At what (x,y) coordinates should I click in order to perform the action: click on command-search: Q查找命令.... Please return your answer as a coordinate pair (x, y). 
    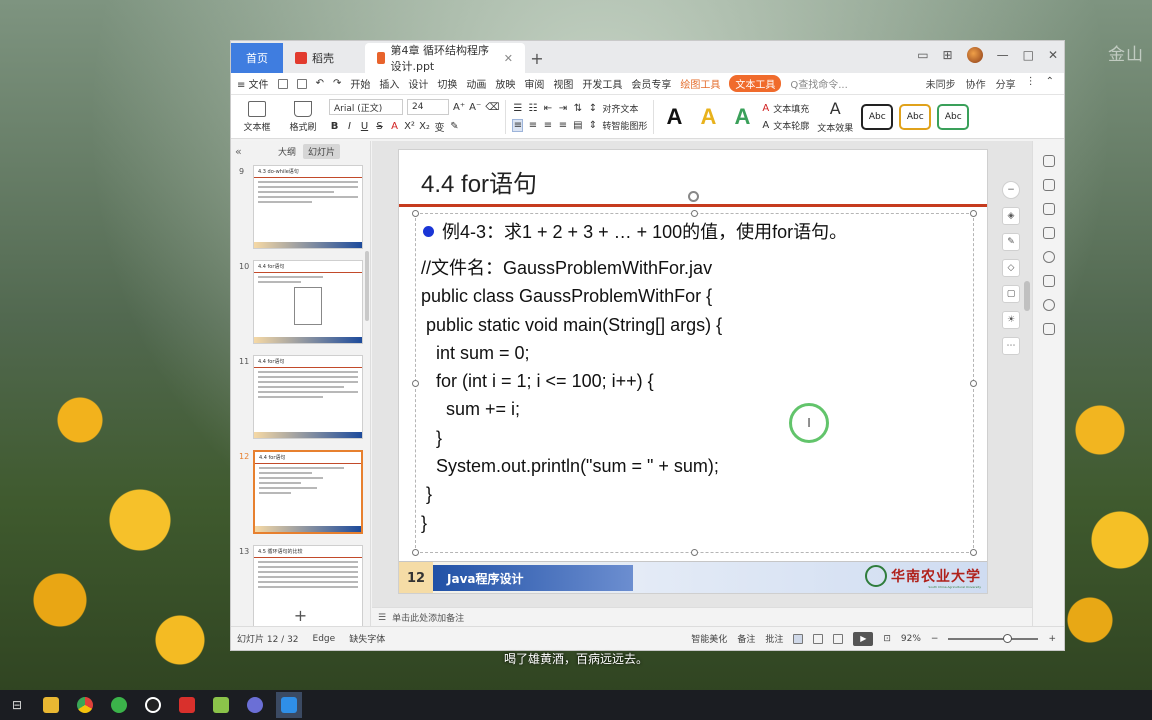
    Looking at the image, I should click on (818, 83).